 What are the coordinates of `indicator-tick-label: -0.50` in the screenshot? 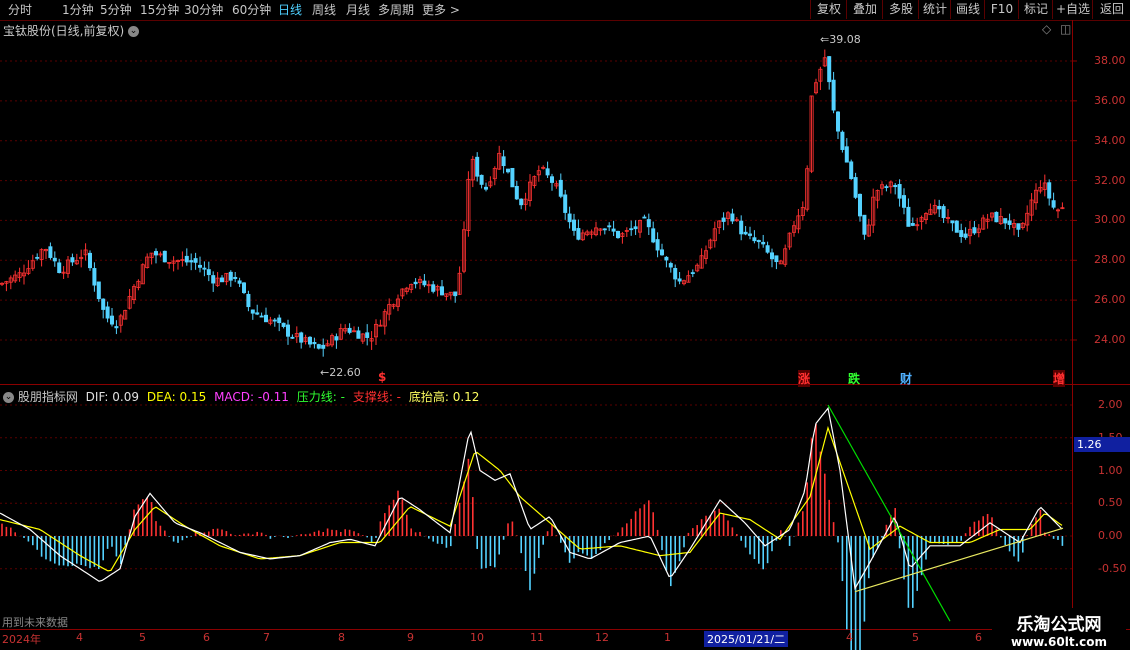 It's located at (1112, 568).